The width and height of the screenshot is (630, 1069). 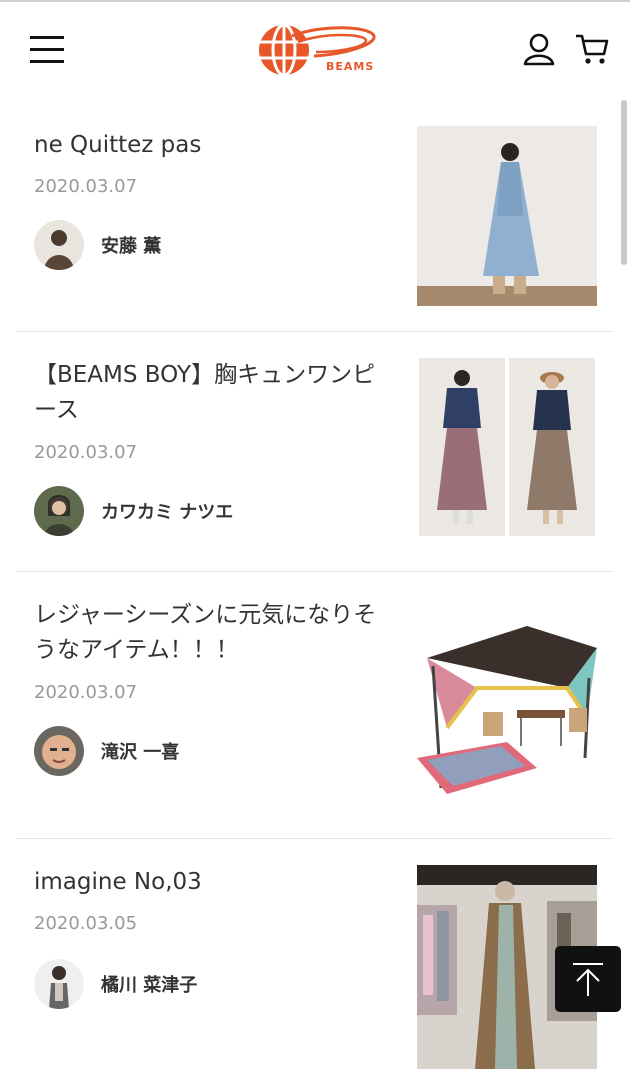 What do you see at coordinates (140, 752) in the screenshot?
I see `author-name: 滝沢 一喜` at bounding box center [140, 752].